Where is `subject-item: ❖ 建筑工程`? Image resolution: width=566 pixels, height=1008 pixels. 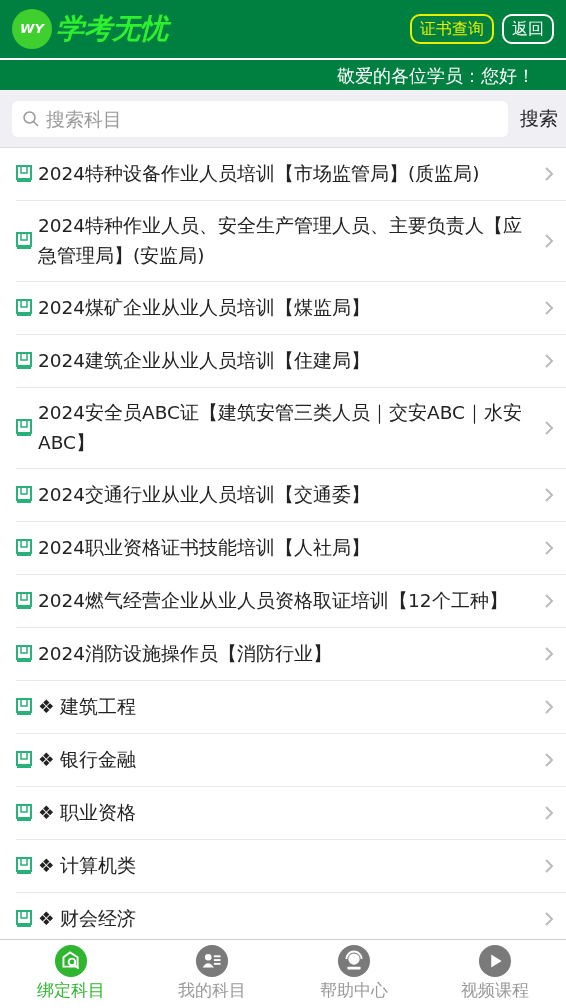 subject-item: ❖ 建筑工程 is located at coordinates (291, 707).